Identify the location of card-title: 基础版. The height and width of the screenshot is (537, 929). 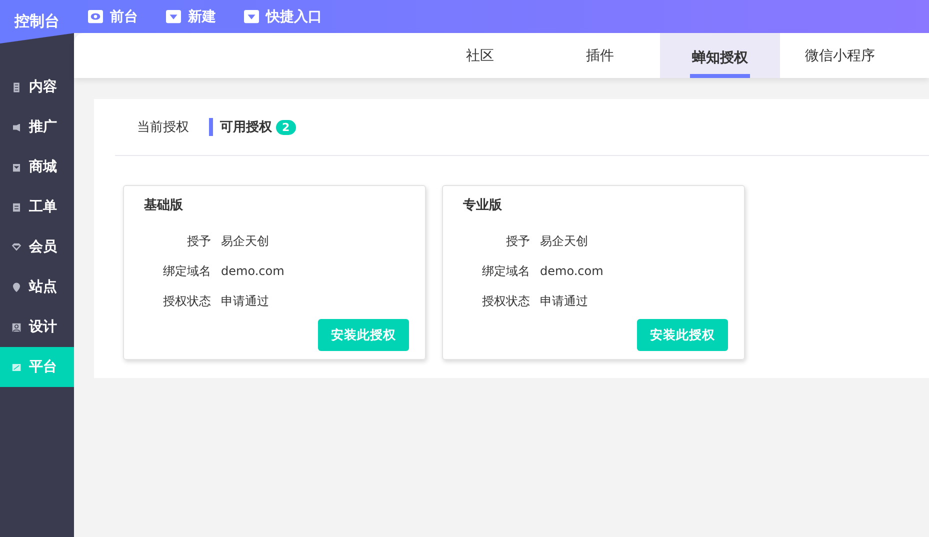
(164, 205).